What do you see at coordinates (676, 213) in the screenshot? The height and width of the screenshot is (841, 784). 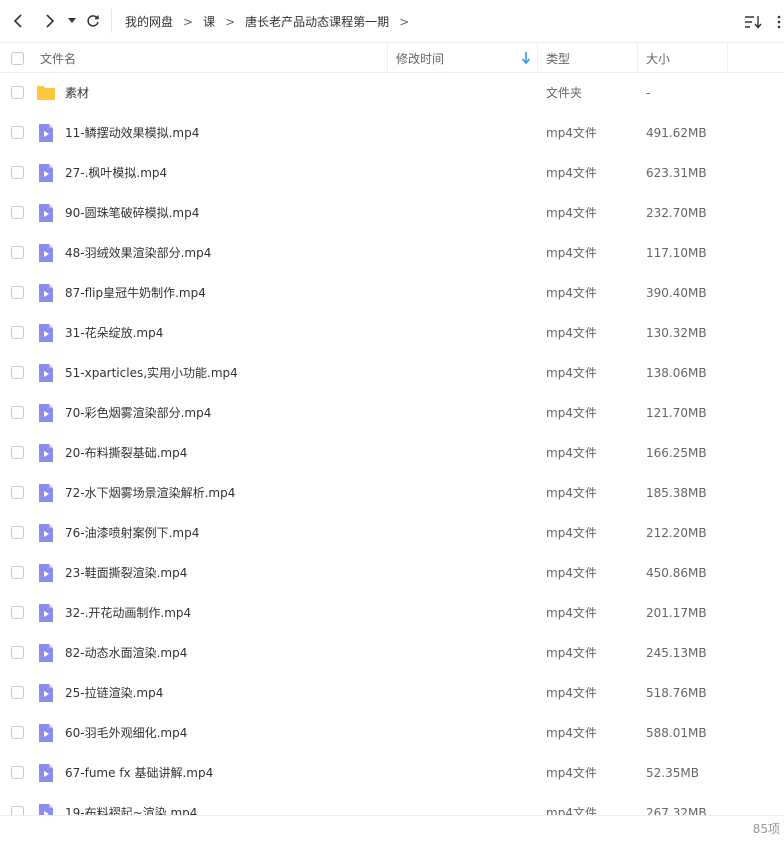 I see `file-size: 232.70MB` at bounding box center [676, 213].